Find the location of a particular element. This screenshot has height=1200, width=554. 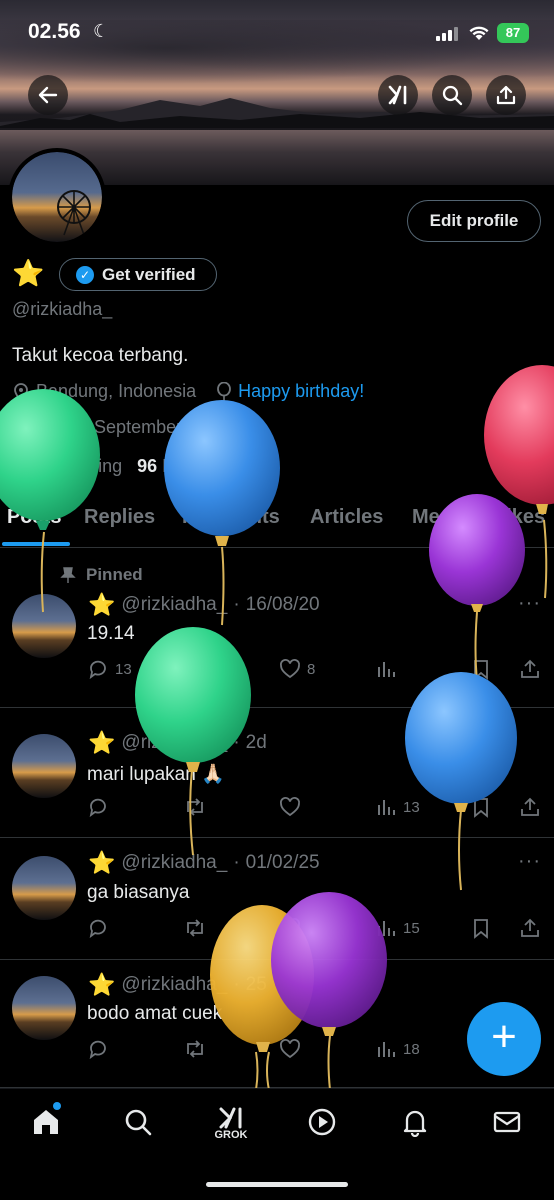

grok-icon is located at coordinates (397, 95).